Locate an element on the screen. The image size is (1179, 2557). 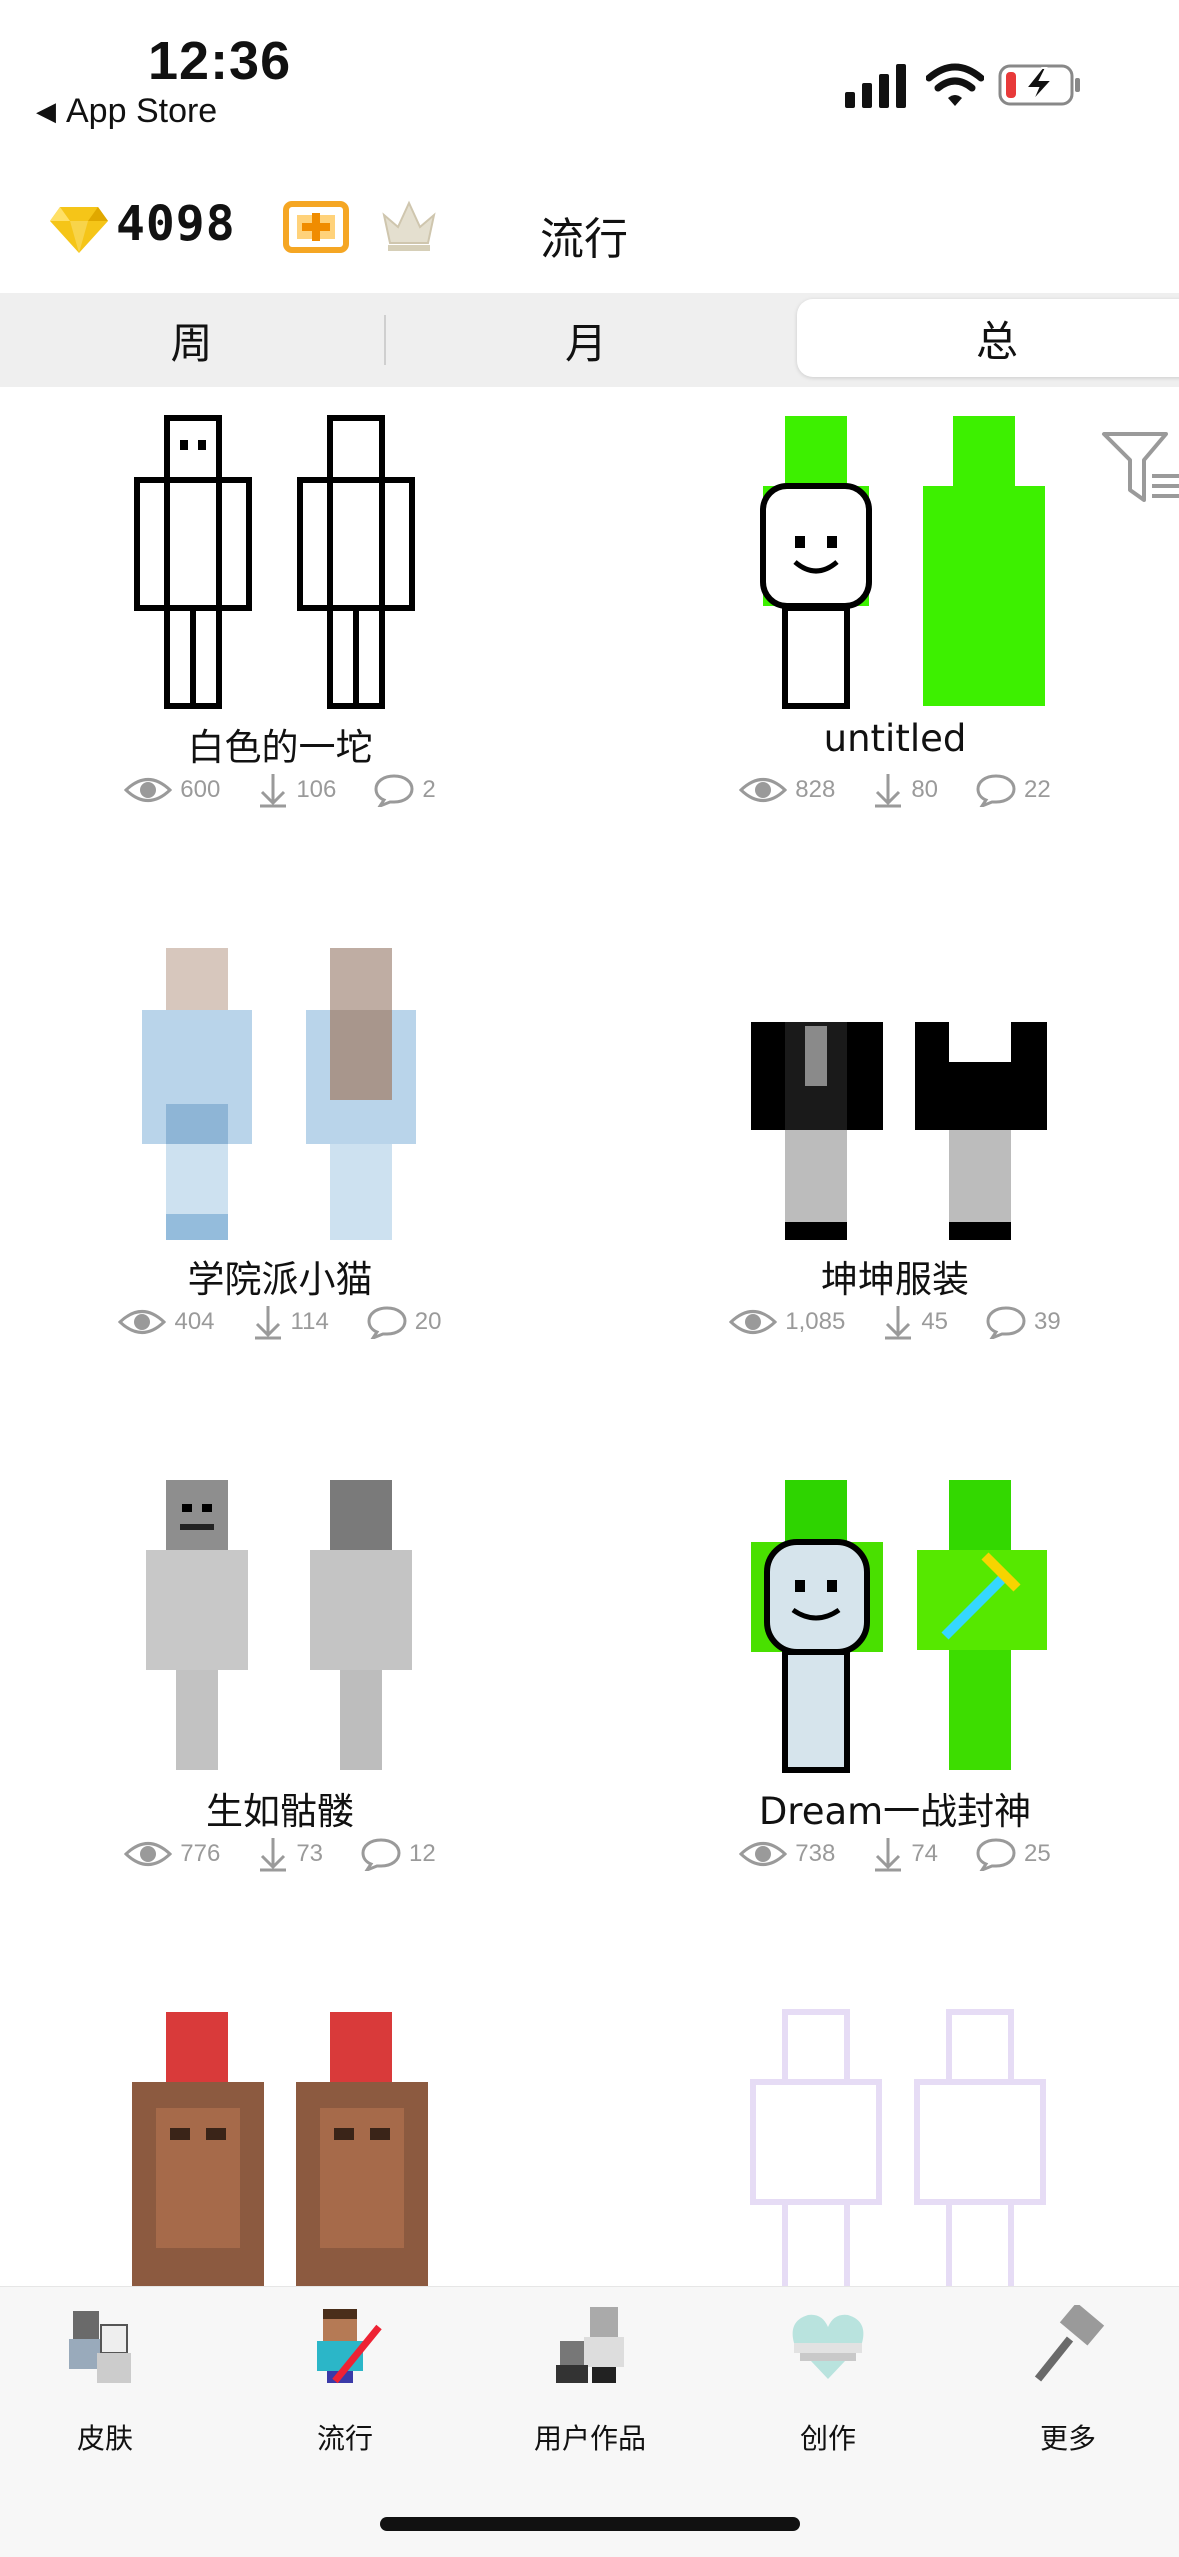
downloads-count: 73 is located at coordinates (310, 1853).